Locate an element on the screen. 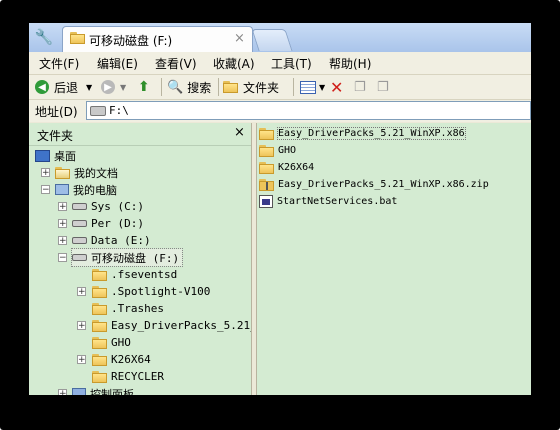 This screenshot has width=560, height=430. menu-help: 帮助(H) is located at coordinates (350, 63).